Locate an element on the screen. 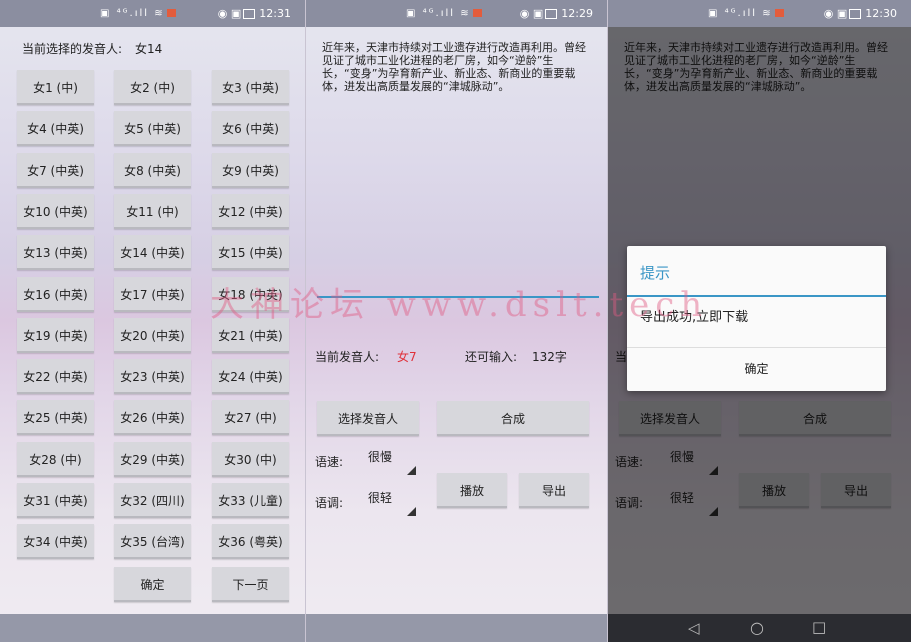  voice-button: 女28 (中) is located at coordinates (55, 459).